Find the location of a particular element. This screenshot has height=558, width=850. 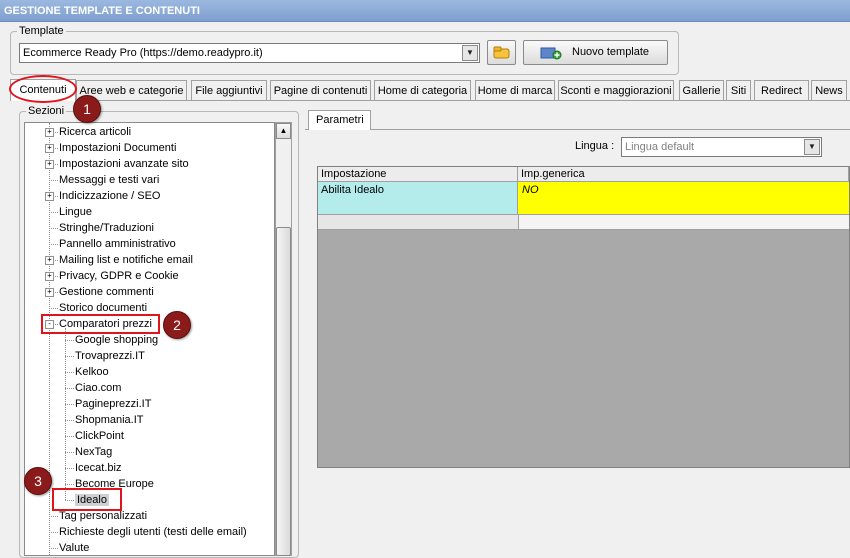

tree-item-label: Mailing list e notifiche email is located at coordinates (126, 260).